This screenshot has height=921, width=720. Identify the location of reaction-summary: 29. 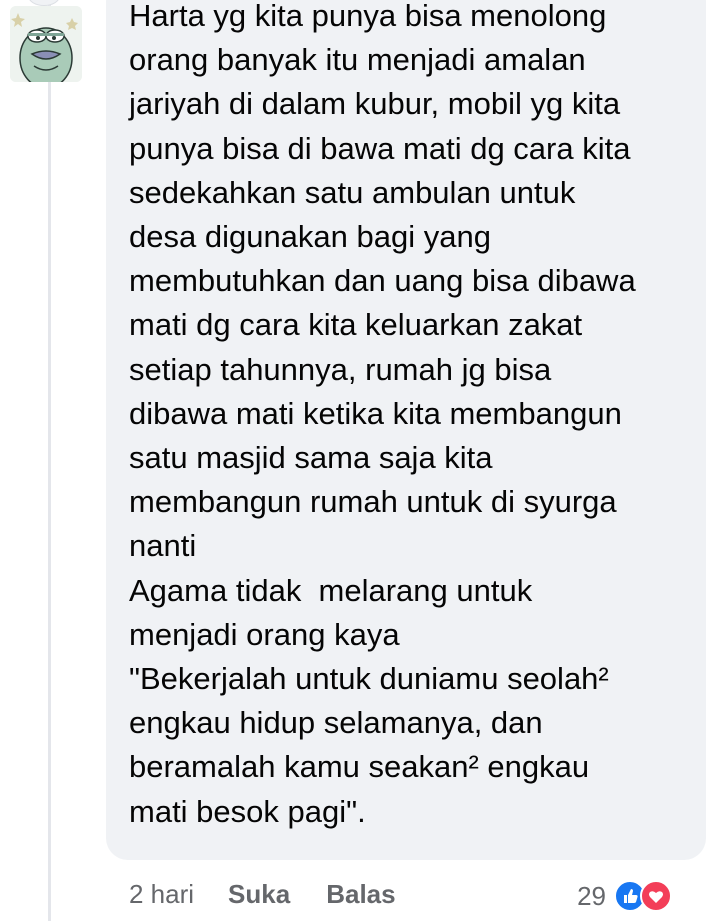
(624, 896).